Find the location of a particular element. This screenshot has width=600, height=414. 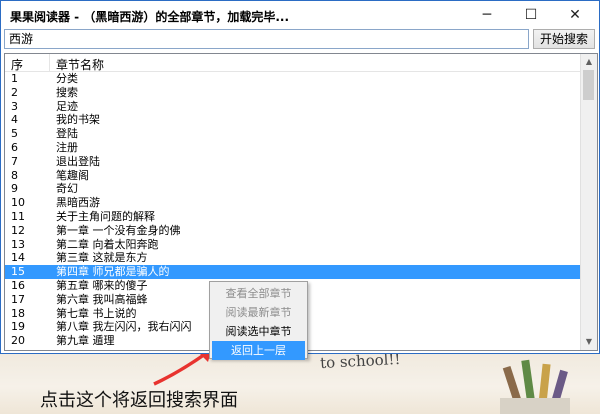

table-row: 7 退出登陆 is located at coordinates (295, 162).